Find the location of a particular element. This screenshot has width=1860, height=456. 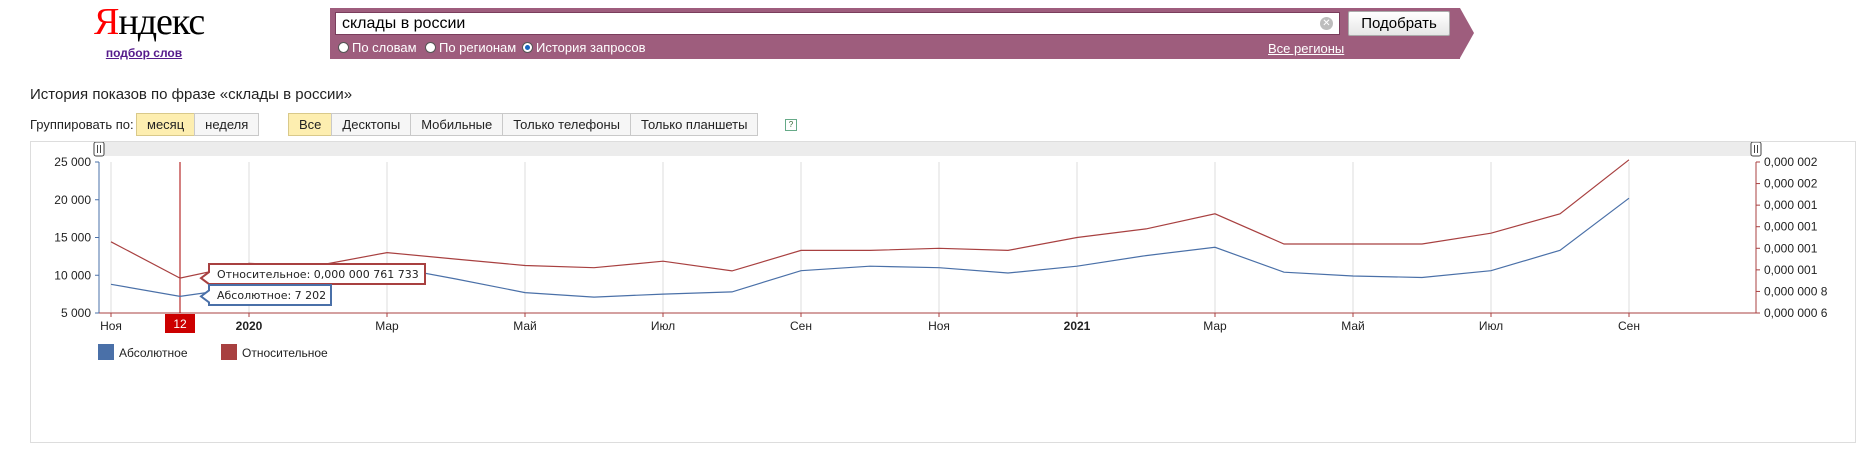

radio-history: История запросов is located at coordinates (584, 47).